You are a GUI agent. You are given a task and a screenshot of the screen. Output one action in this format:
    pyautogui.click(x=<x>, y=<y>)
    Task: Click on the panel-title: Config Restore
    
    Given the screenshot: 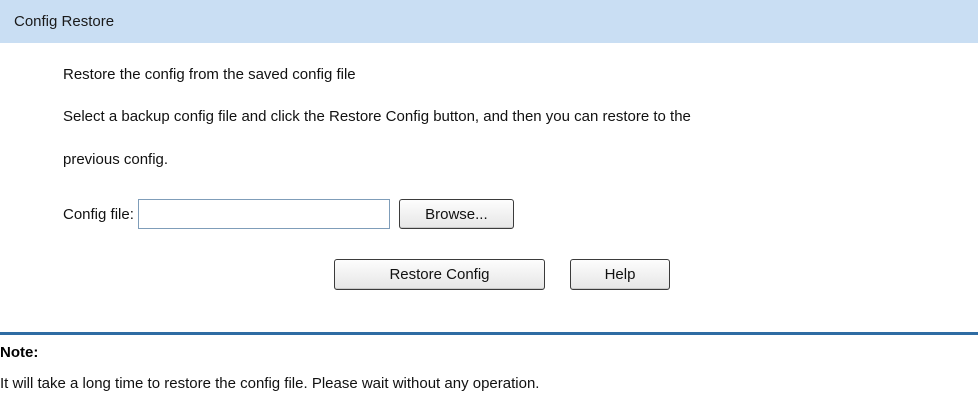 What is the action you would take?
    pyautogui.click(x=64, y=21)
    